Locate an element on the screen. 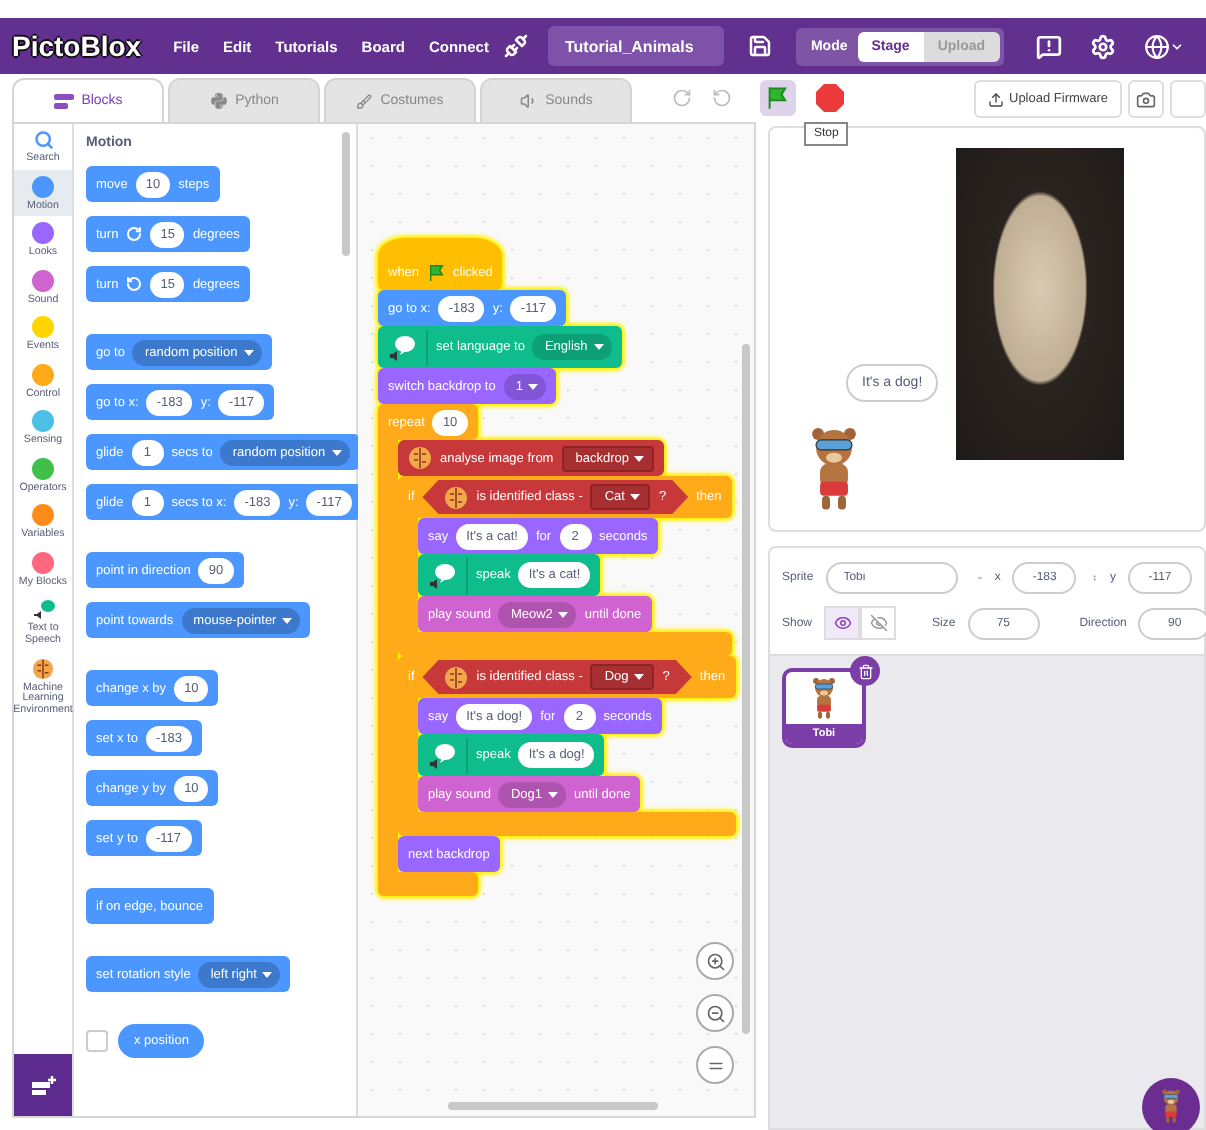 The width and height of the screenshot is (1206, 1130). project-title-field: Tutorial_Animals is located at coordinates (636, 46).